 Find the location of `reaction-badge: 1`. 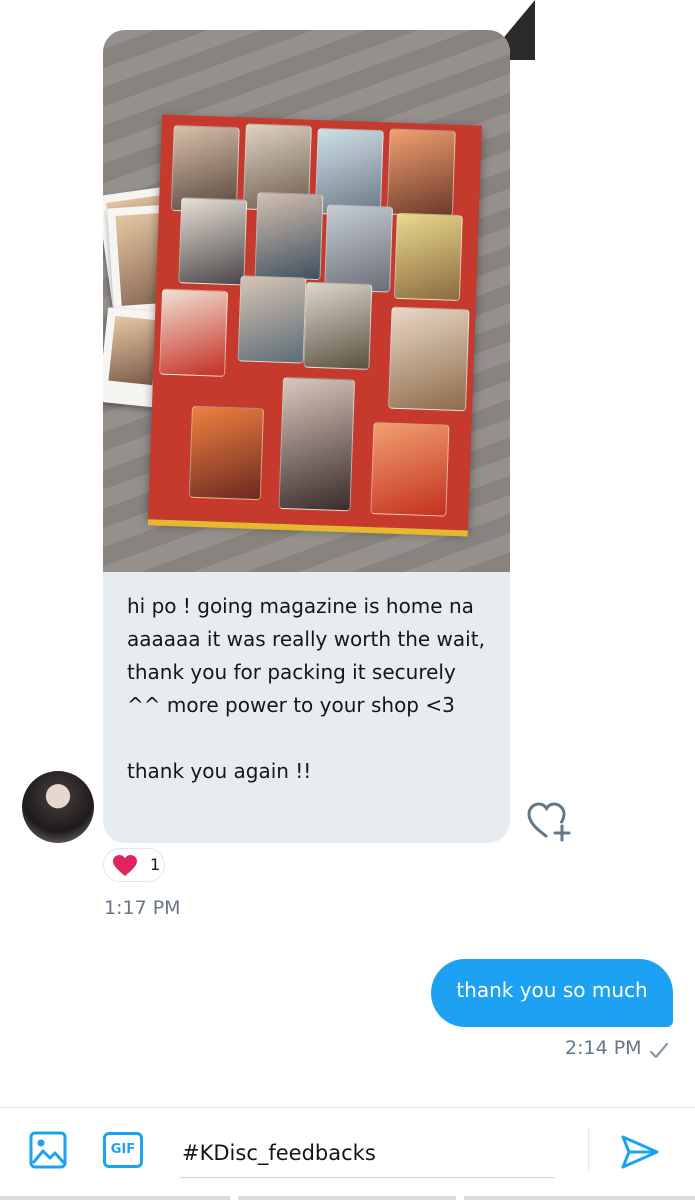

reaction-badge: 1 is located at coordinates (134, 865).